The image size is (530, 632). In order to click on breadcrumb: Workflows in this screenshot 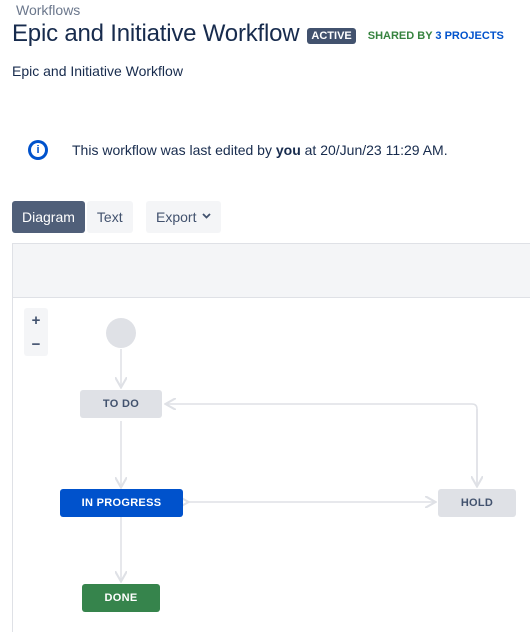, I will do `click(48, 10)`.